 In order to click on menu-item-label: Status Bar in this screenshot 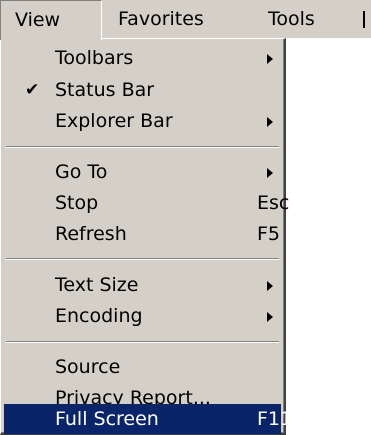, I will do `click(105, 90)`.